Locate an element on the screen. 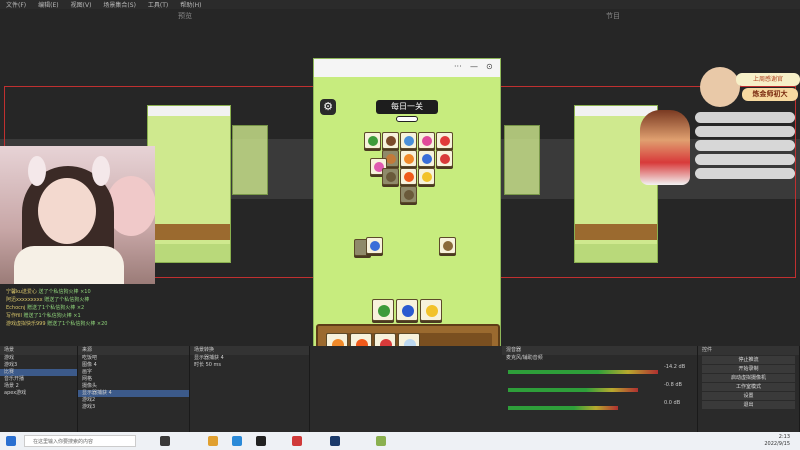 Image resolution: width=800 pixels, height=450 pixels. display-source-label: 显示器捕获 4 is located at coordinates (209, 358).